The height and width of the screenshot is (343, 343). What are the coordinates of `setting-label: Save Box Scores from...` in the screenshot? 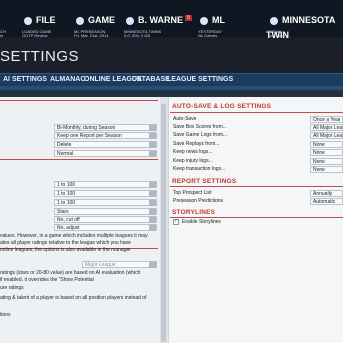 It's located at (200, 127).